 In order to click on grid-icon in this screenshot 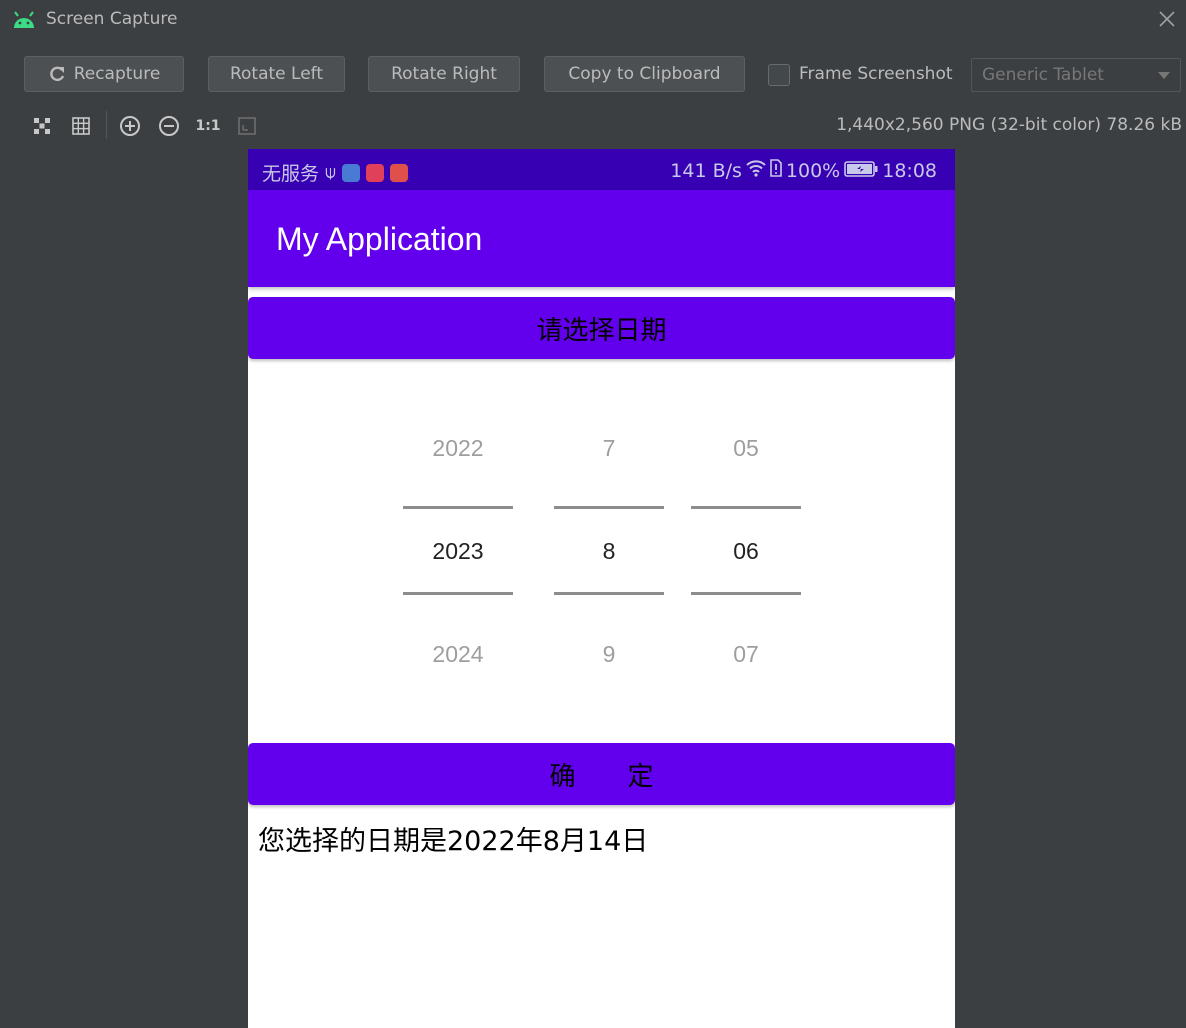, I will do `click(81, 126)`.